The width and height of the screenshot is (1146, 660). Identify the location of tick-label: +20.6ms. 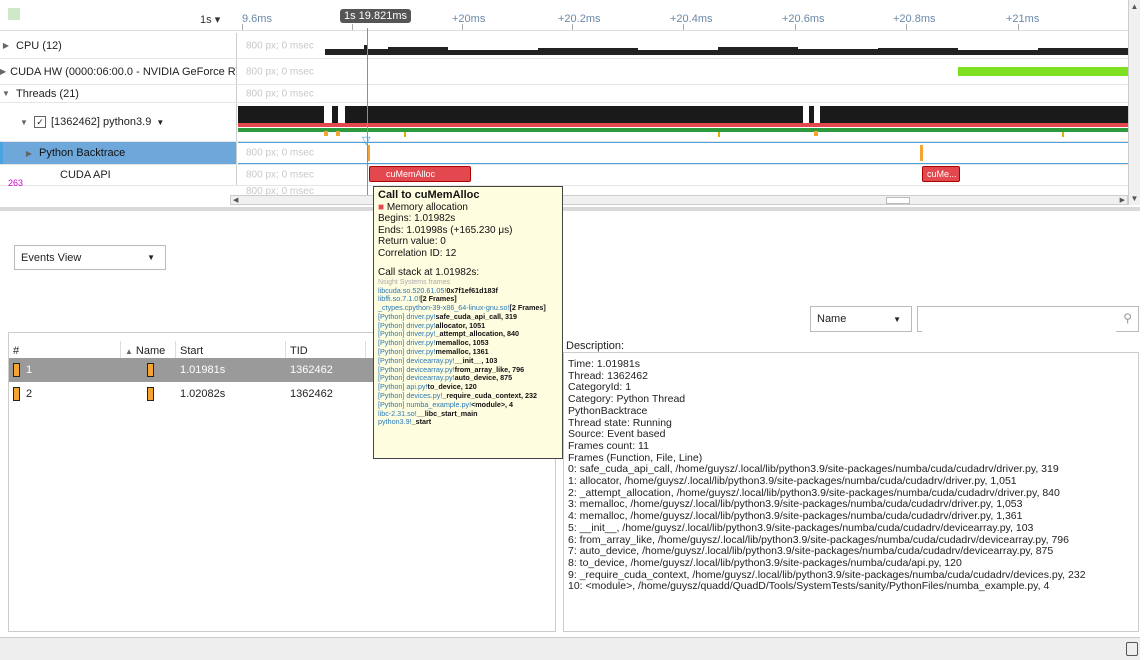
(803, 19).